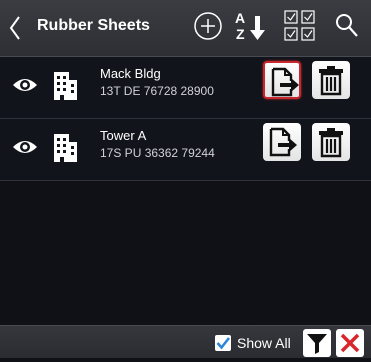 This screenshot has width=371, height=362. What do you see at coordinates (157, 153) in the screenshot?
I see `sheet-coordinate: 17S PU 36362 79244` at bounding box center [157, 153].